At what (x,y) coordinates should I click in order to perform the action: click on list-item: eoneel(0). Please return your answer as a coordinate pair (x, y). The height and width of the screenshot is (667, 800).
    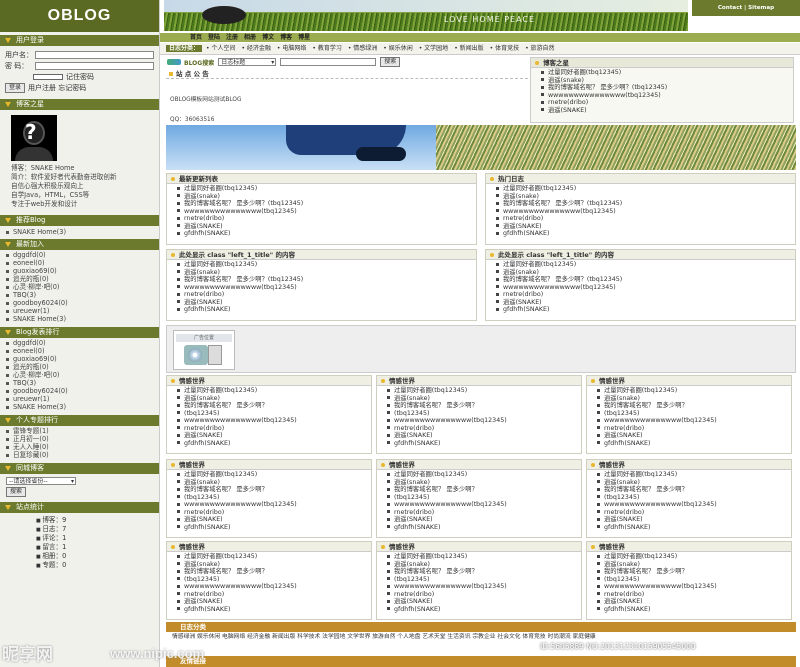
    Looking at the image, I should click on (79, 351).